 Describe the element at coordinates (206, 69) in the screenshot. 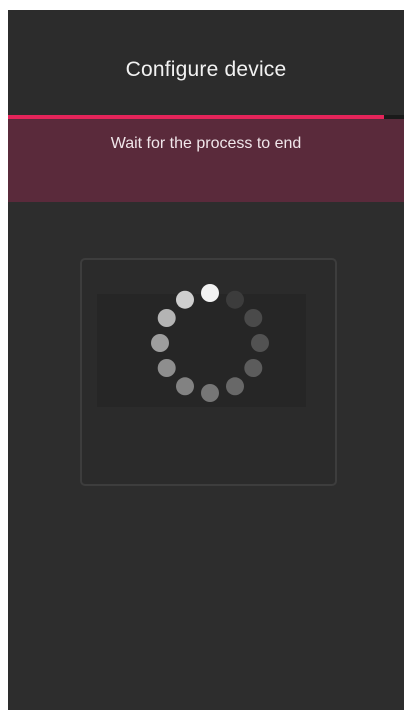

I see `page-title: Configure device` at that location.